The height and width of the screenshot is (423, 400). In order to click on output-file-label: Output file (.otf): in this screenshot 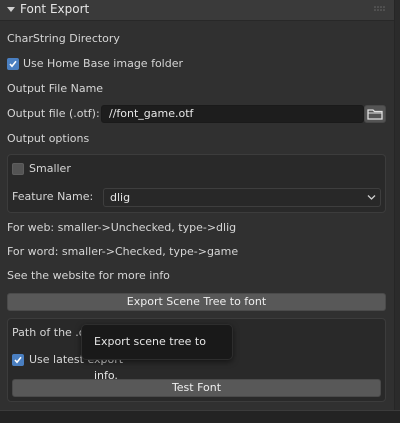, I will do `click(53, 113)`.